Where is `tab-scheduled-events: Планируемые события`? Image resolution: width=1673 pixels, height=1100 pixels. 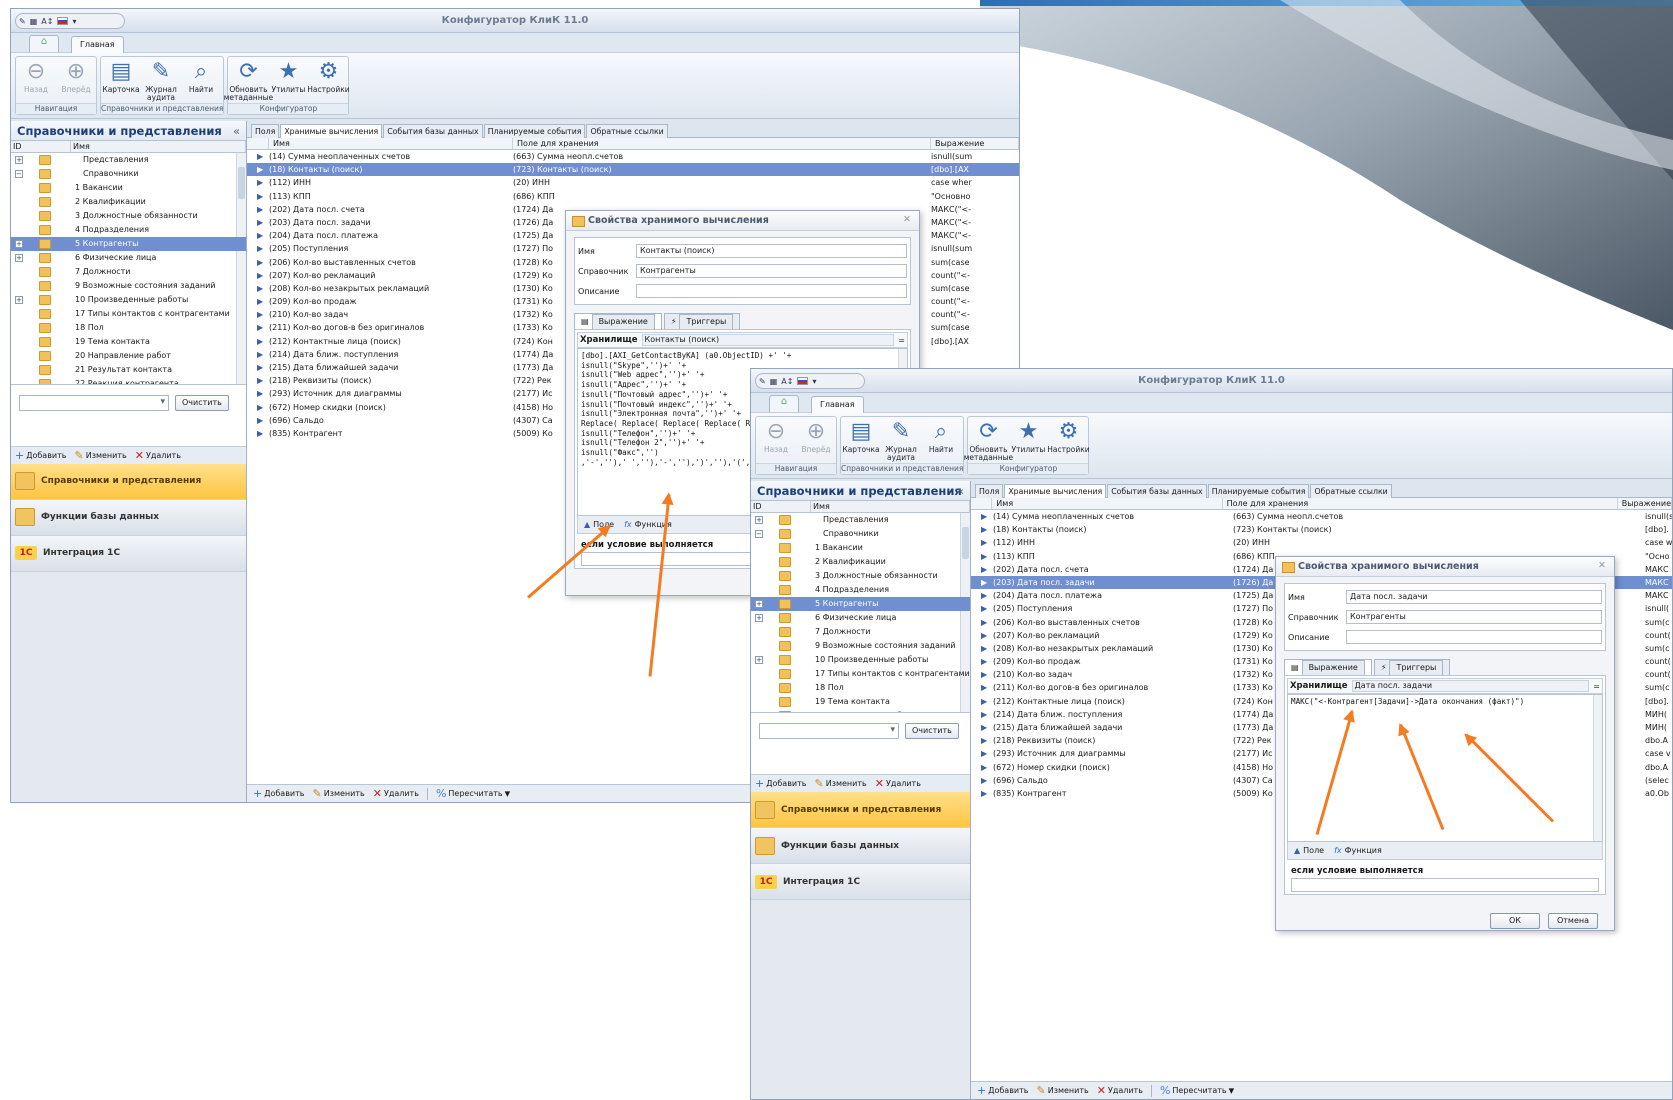 tab-scheduled-events: Планируемые события is located at coordinates (1258, 491).